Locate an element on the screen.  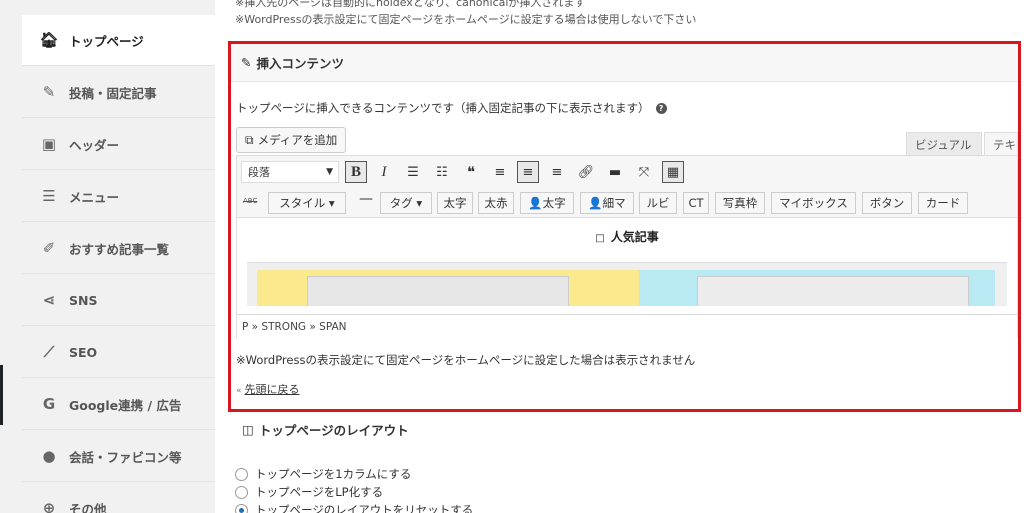
ct-button: CT is located at coordinates (696, 203).